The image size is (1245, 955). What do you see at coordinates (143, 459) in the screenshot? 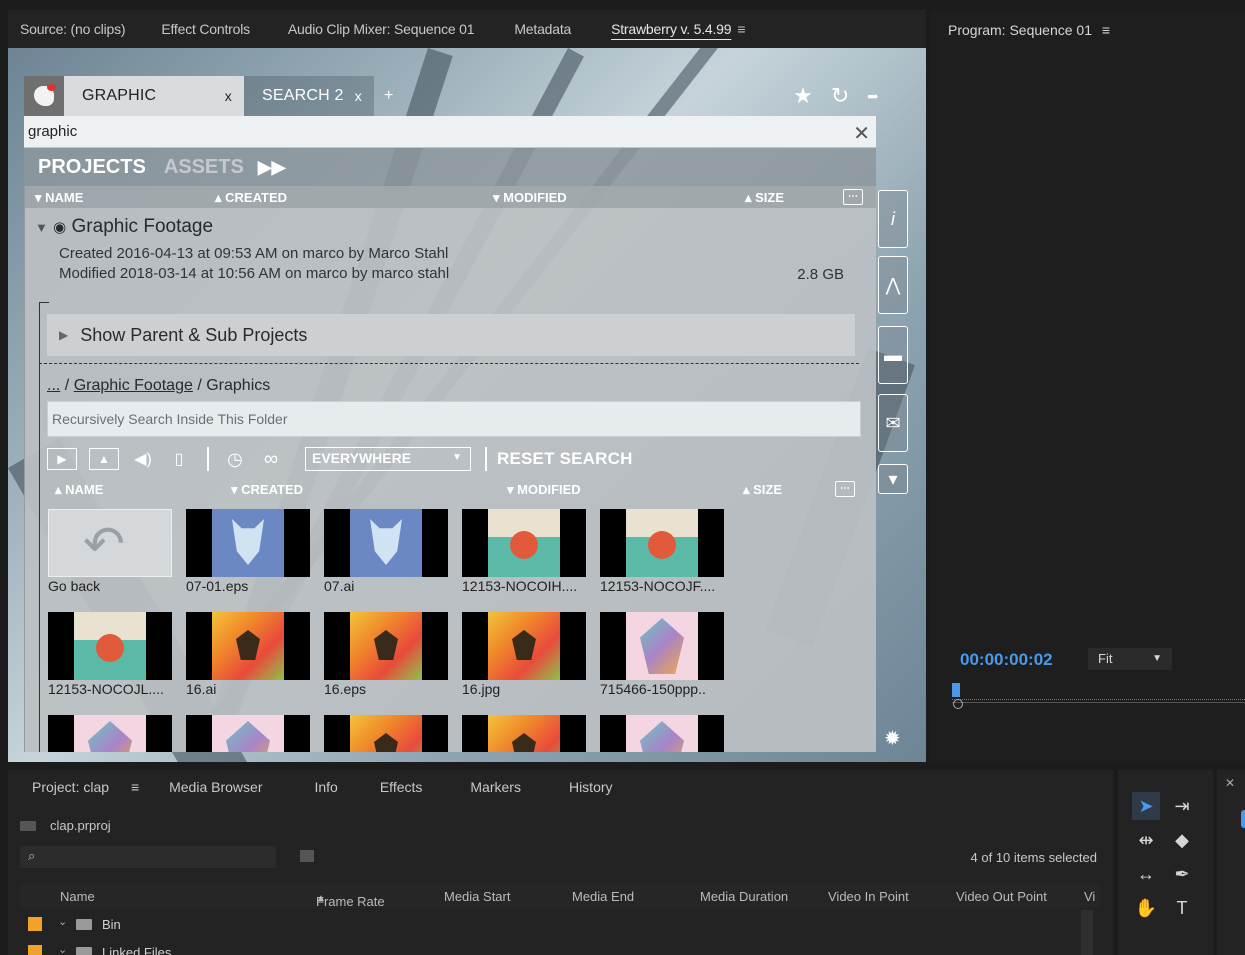
I see `audio-filter-icon: ◀)` at bounding box center [143, 459].